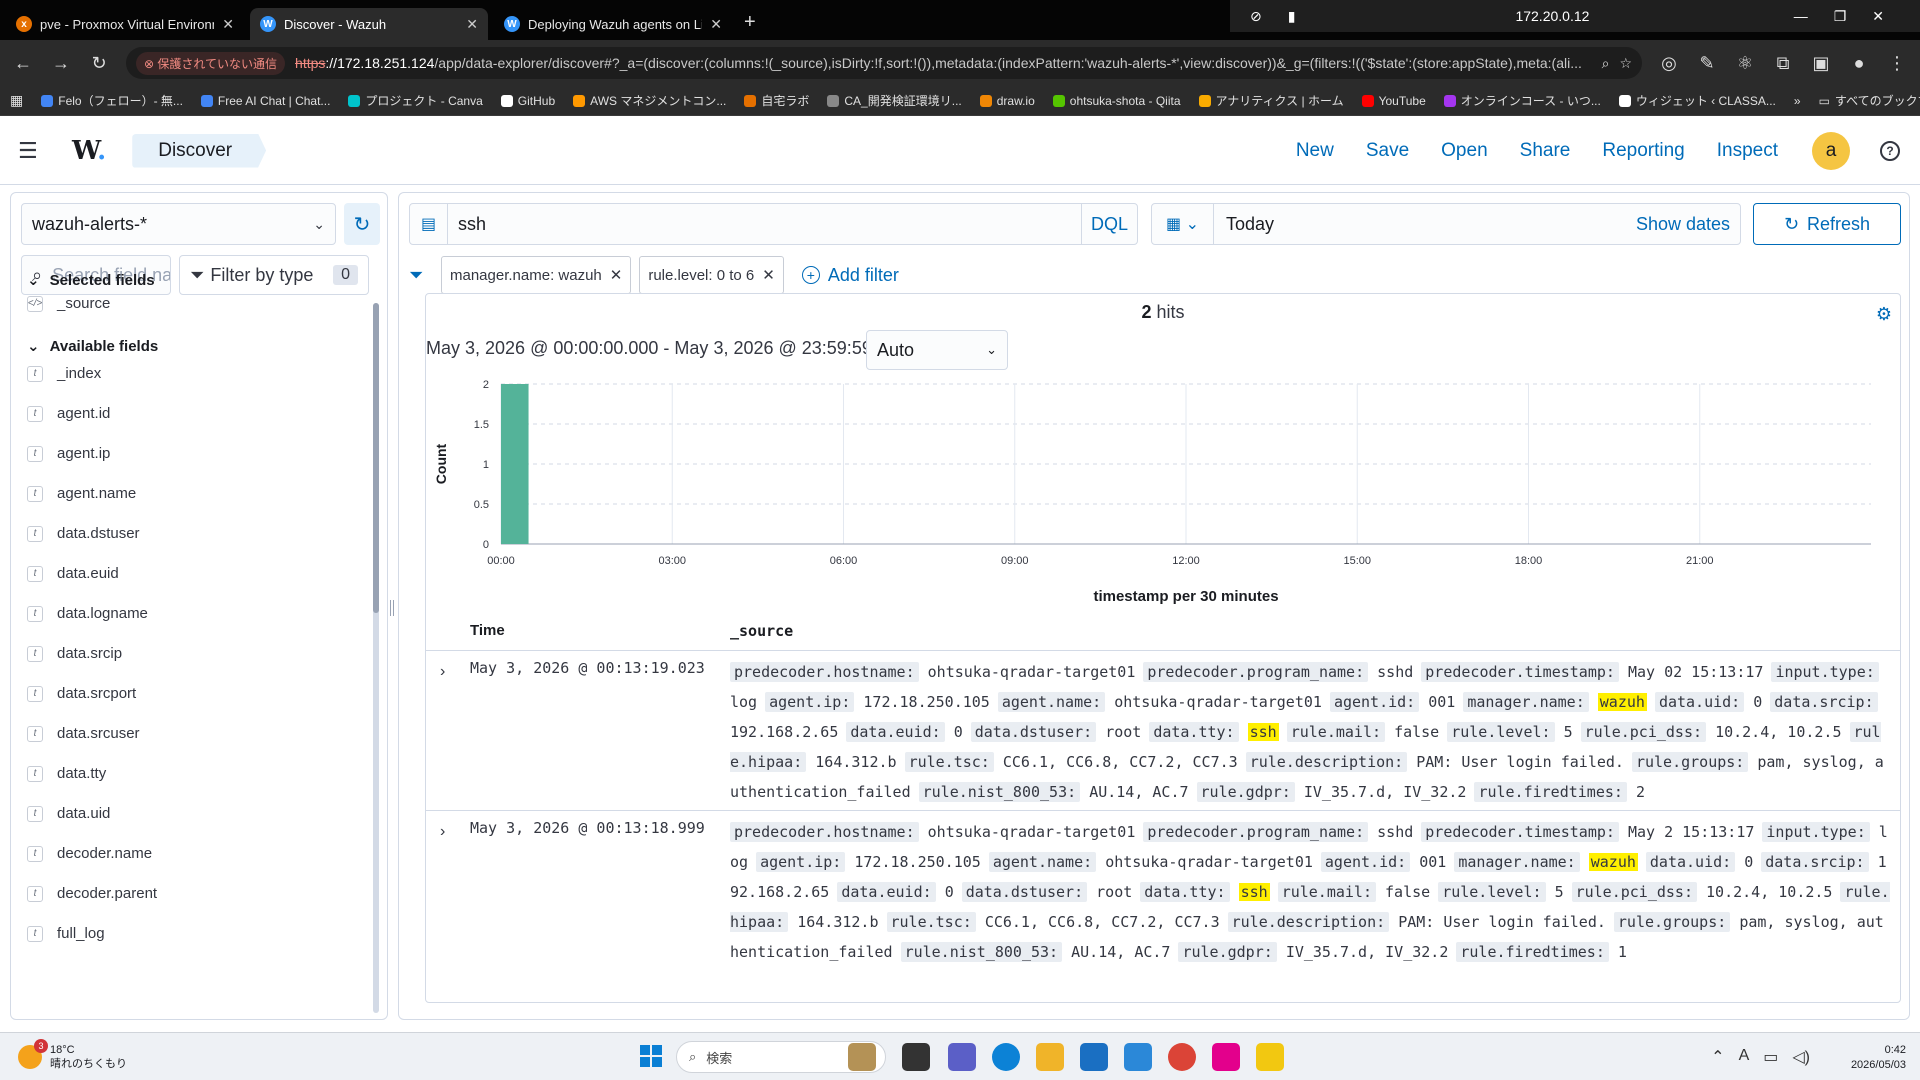  What do you see at coordinates (1840, 16) in the screenshot?
I see `restore-icon: ❐` at bounding box center [1840, 16].